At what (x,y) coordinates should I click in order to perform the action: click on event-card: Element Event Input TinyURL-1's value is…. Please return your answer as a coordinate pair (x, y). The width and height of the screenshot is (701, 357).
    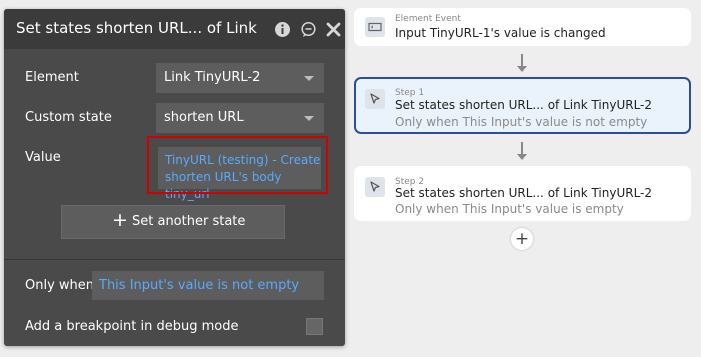
    Looking at the image, I should click on (522, 27).